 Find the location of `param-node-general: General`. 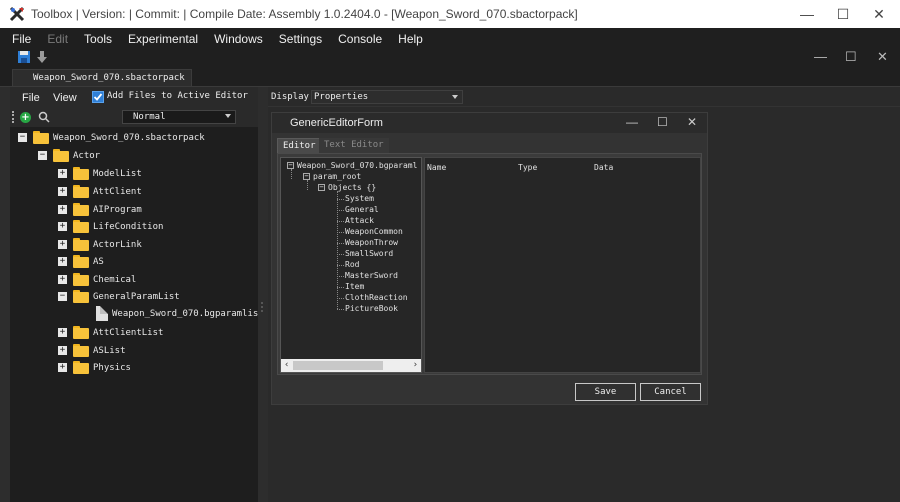

param-node-general: General is located at coordinates (362, 209).